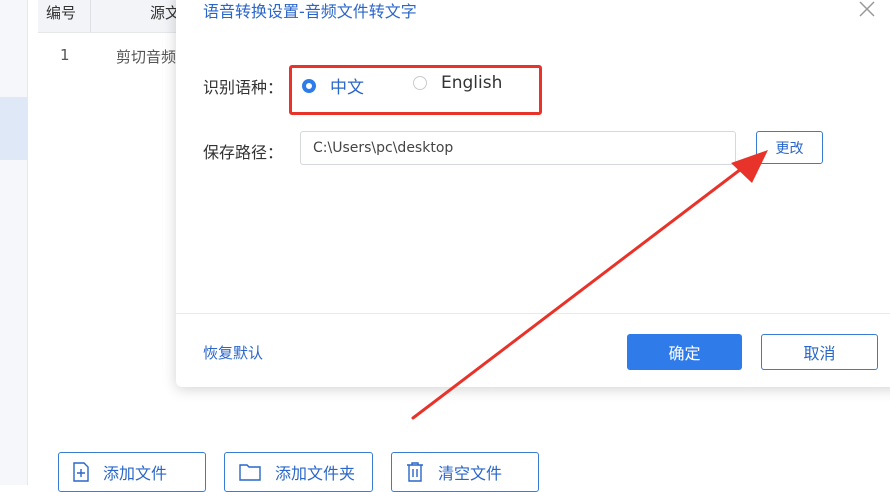  Describe the element at coordinates (789, 147) in the screenshot. I see `change-path-button: 更改` at that location.